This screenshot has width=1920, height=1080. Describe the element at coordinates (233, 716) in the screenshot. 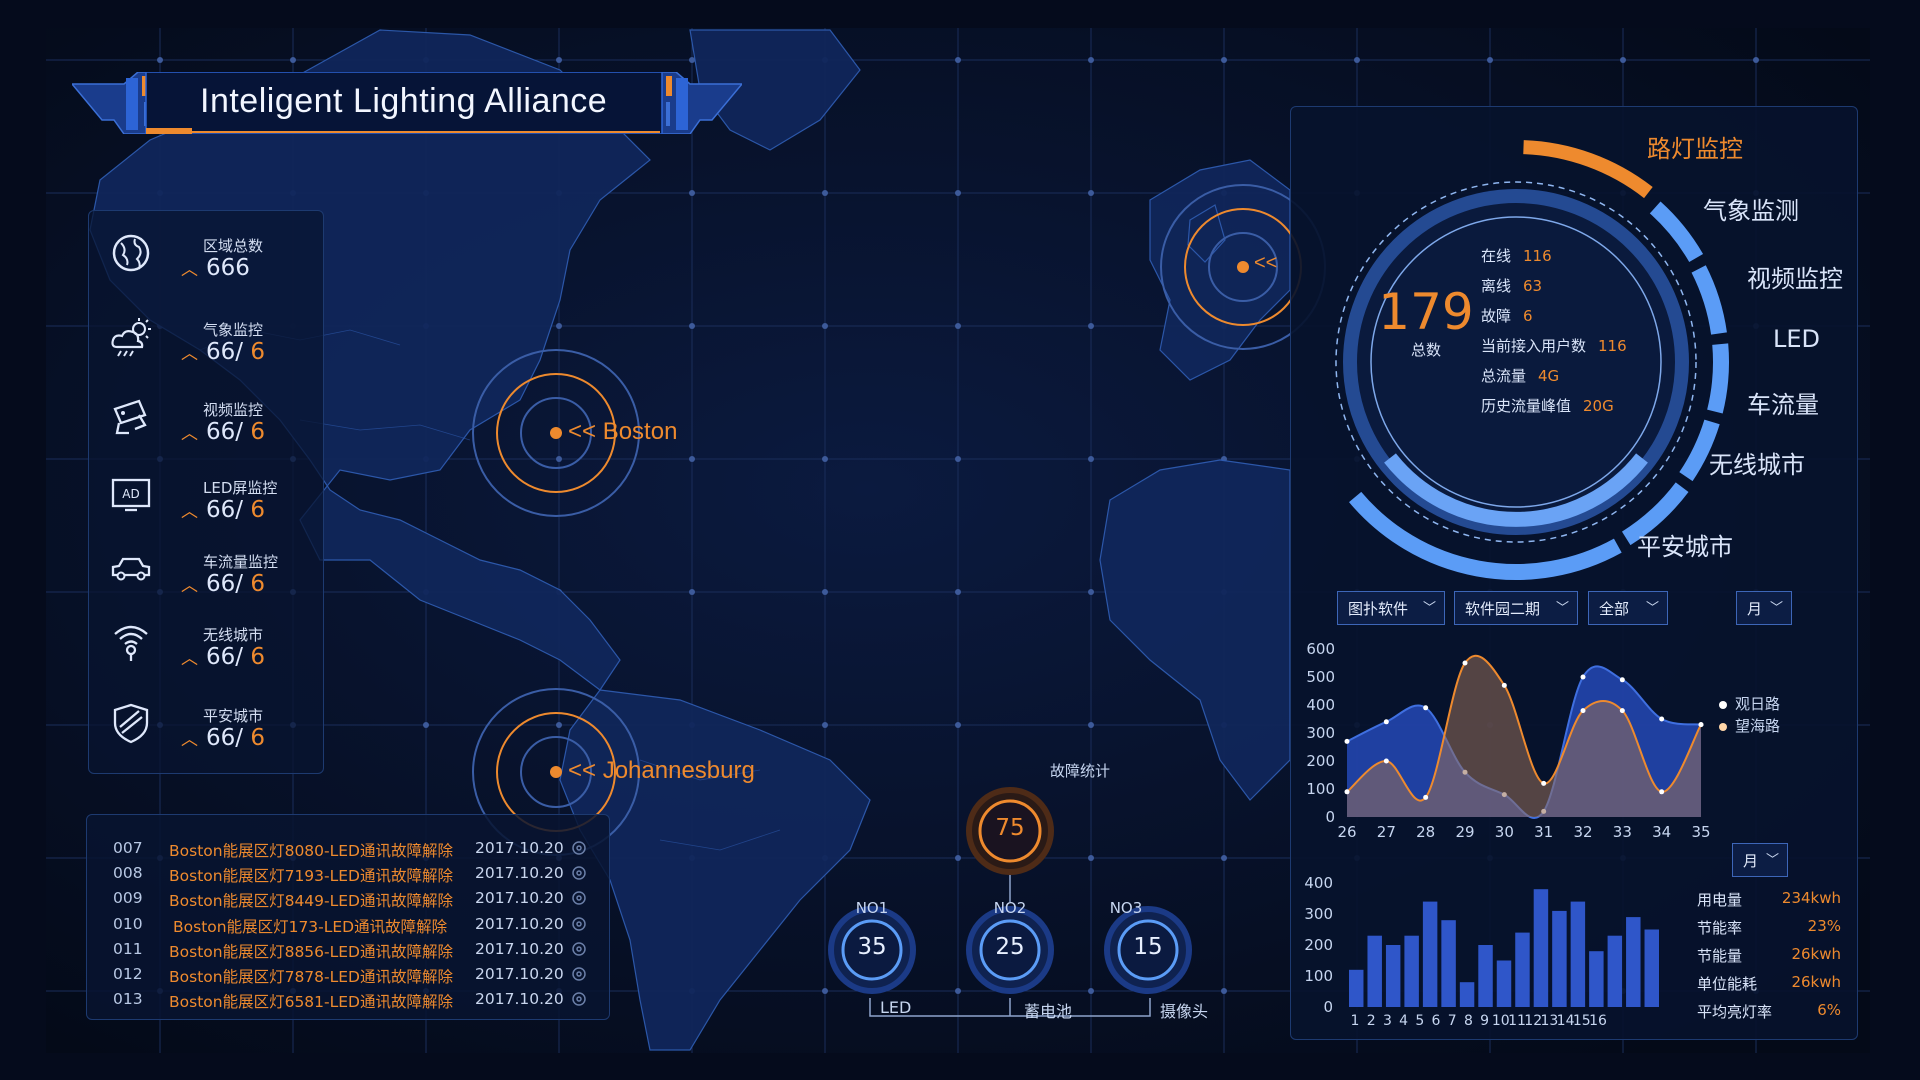

I see `stat-label: 平安城市` at that location.